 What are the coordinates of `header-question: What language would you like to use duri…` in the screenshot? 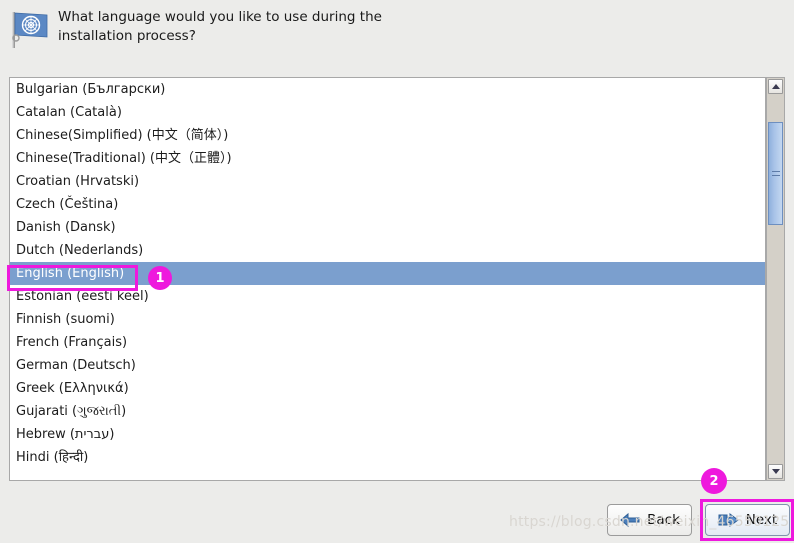 It's located at (220, 27).